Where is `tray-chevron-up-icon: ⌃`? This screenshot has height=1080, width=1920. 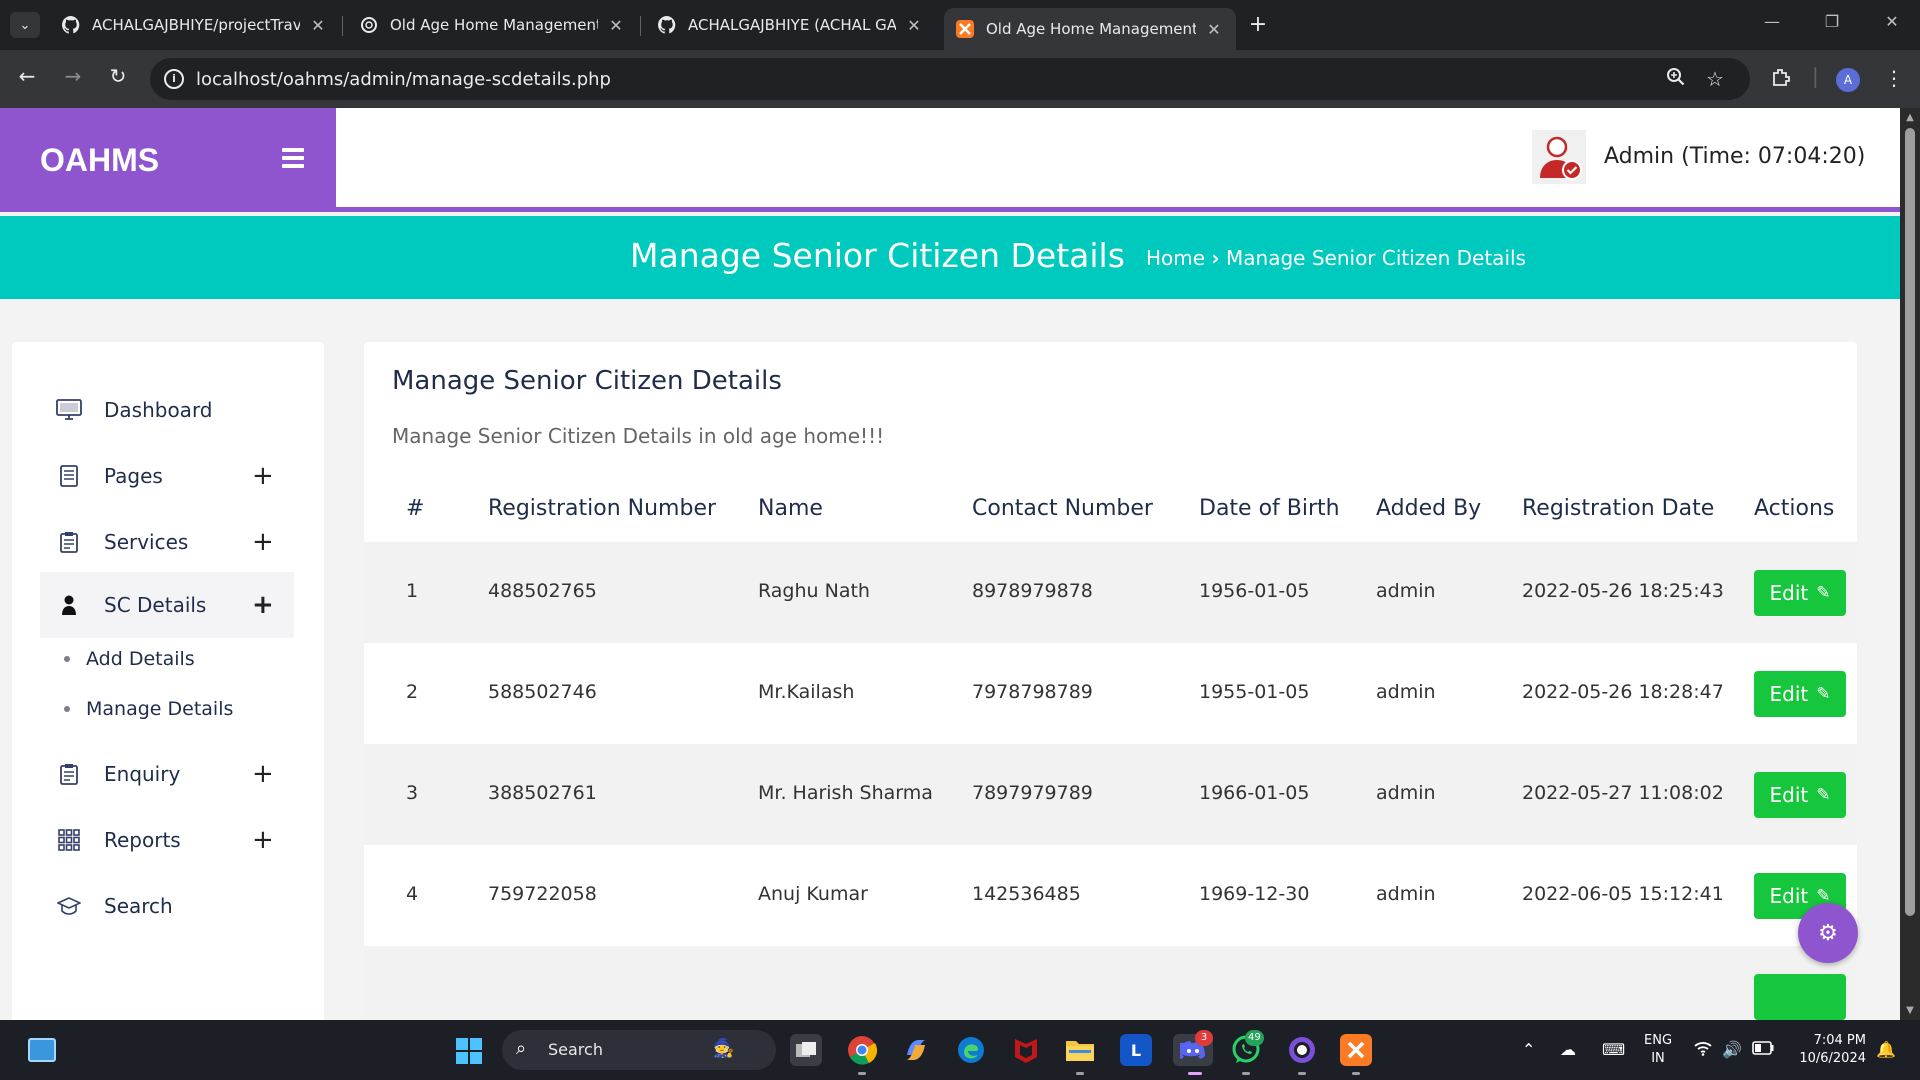 tray-chevron-up-icon: ⌃ is located at coordinates (1528, 1049).